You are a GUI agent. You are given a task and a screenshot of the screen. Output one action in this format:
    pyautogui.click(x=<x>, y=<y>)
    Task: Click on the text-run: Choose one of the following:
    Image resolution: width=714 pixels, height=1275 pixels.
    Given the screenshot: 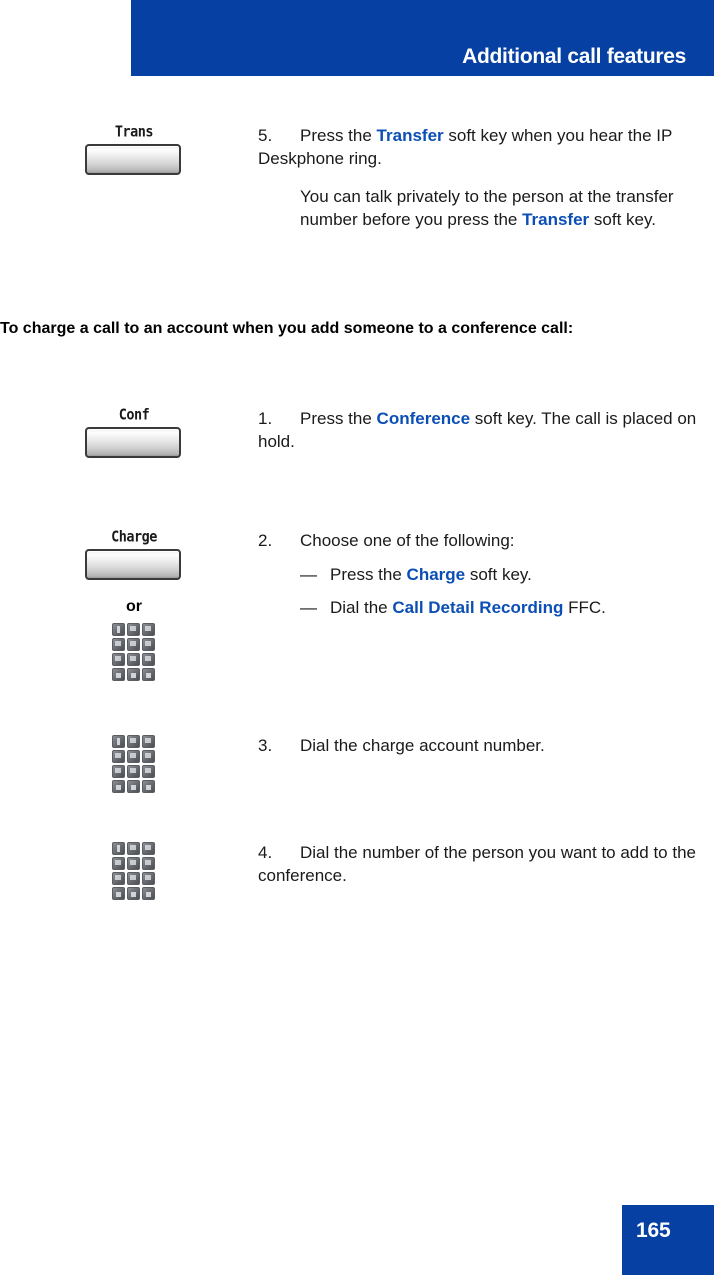 What is the action you would take?
    pyautogui.click(x=407, y=540)
    